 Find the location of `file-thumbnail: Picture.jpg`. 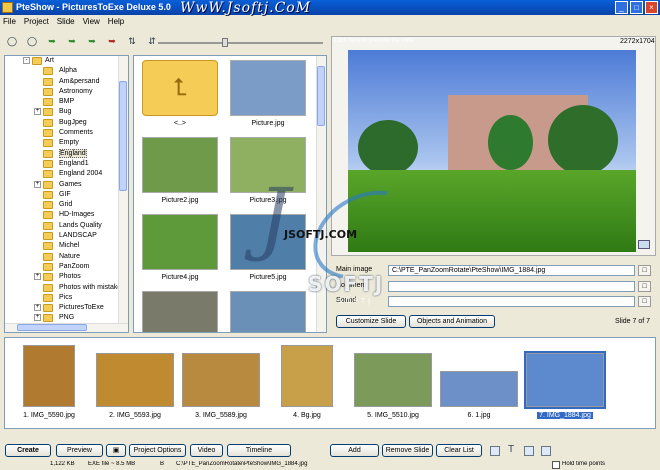

file-thumbnail: Picture.jpg is located at coordinates (268, 93).